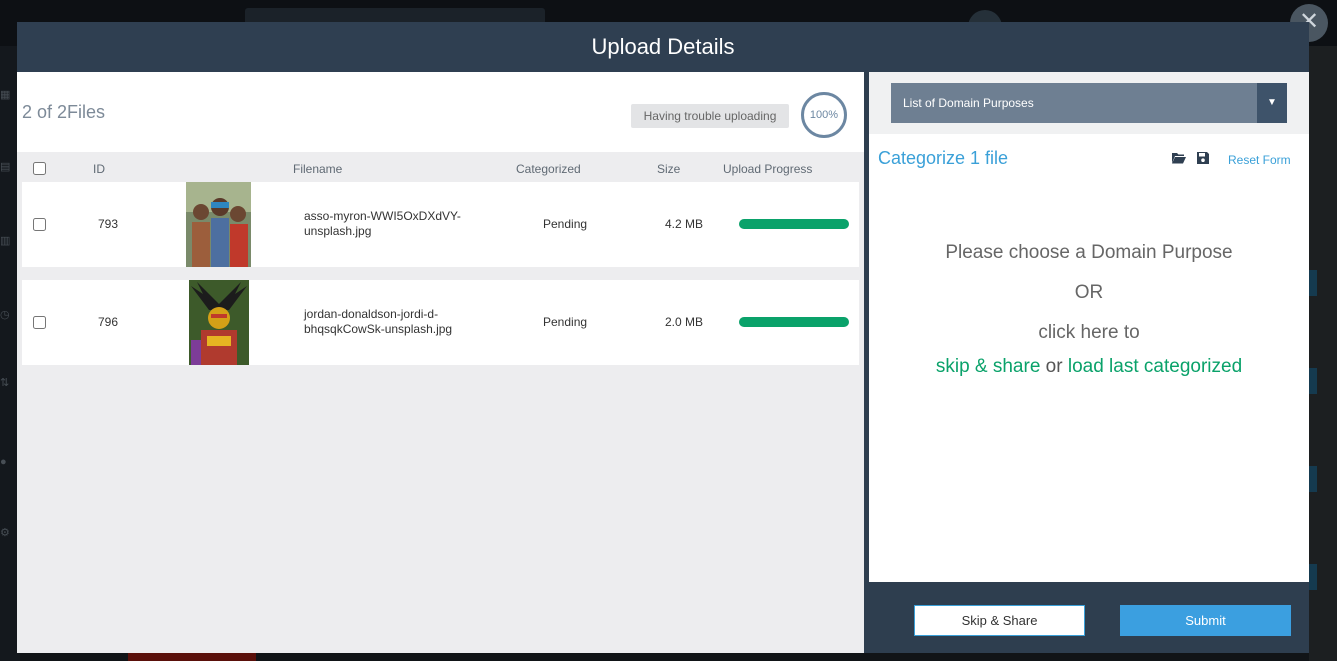 This screenshot has height=661, width=1337. What do you see at coordinates (968, 103) in the screenshot?
I see `domain-purpose-select-label: List of Domain Purposes` at bounding box center [968, 103].